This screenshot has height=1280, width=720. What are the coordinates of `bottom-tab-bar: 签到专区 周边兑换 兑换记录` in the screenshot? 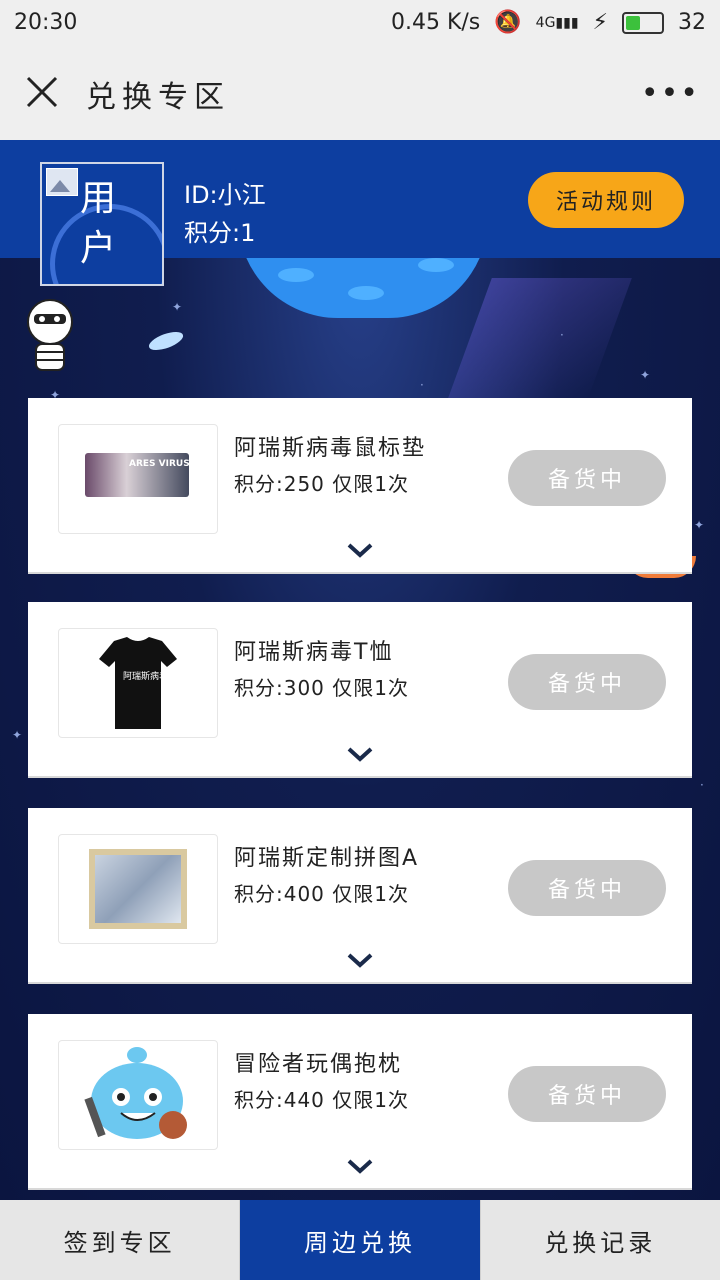 It's located at (360, 1240).